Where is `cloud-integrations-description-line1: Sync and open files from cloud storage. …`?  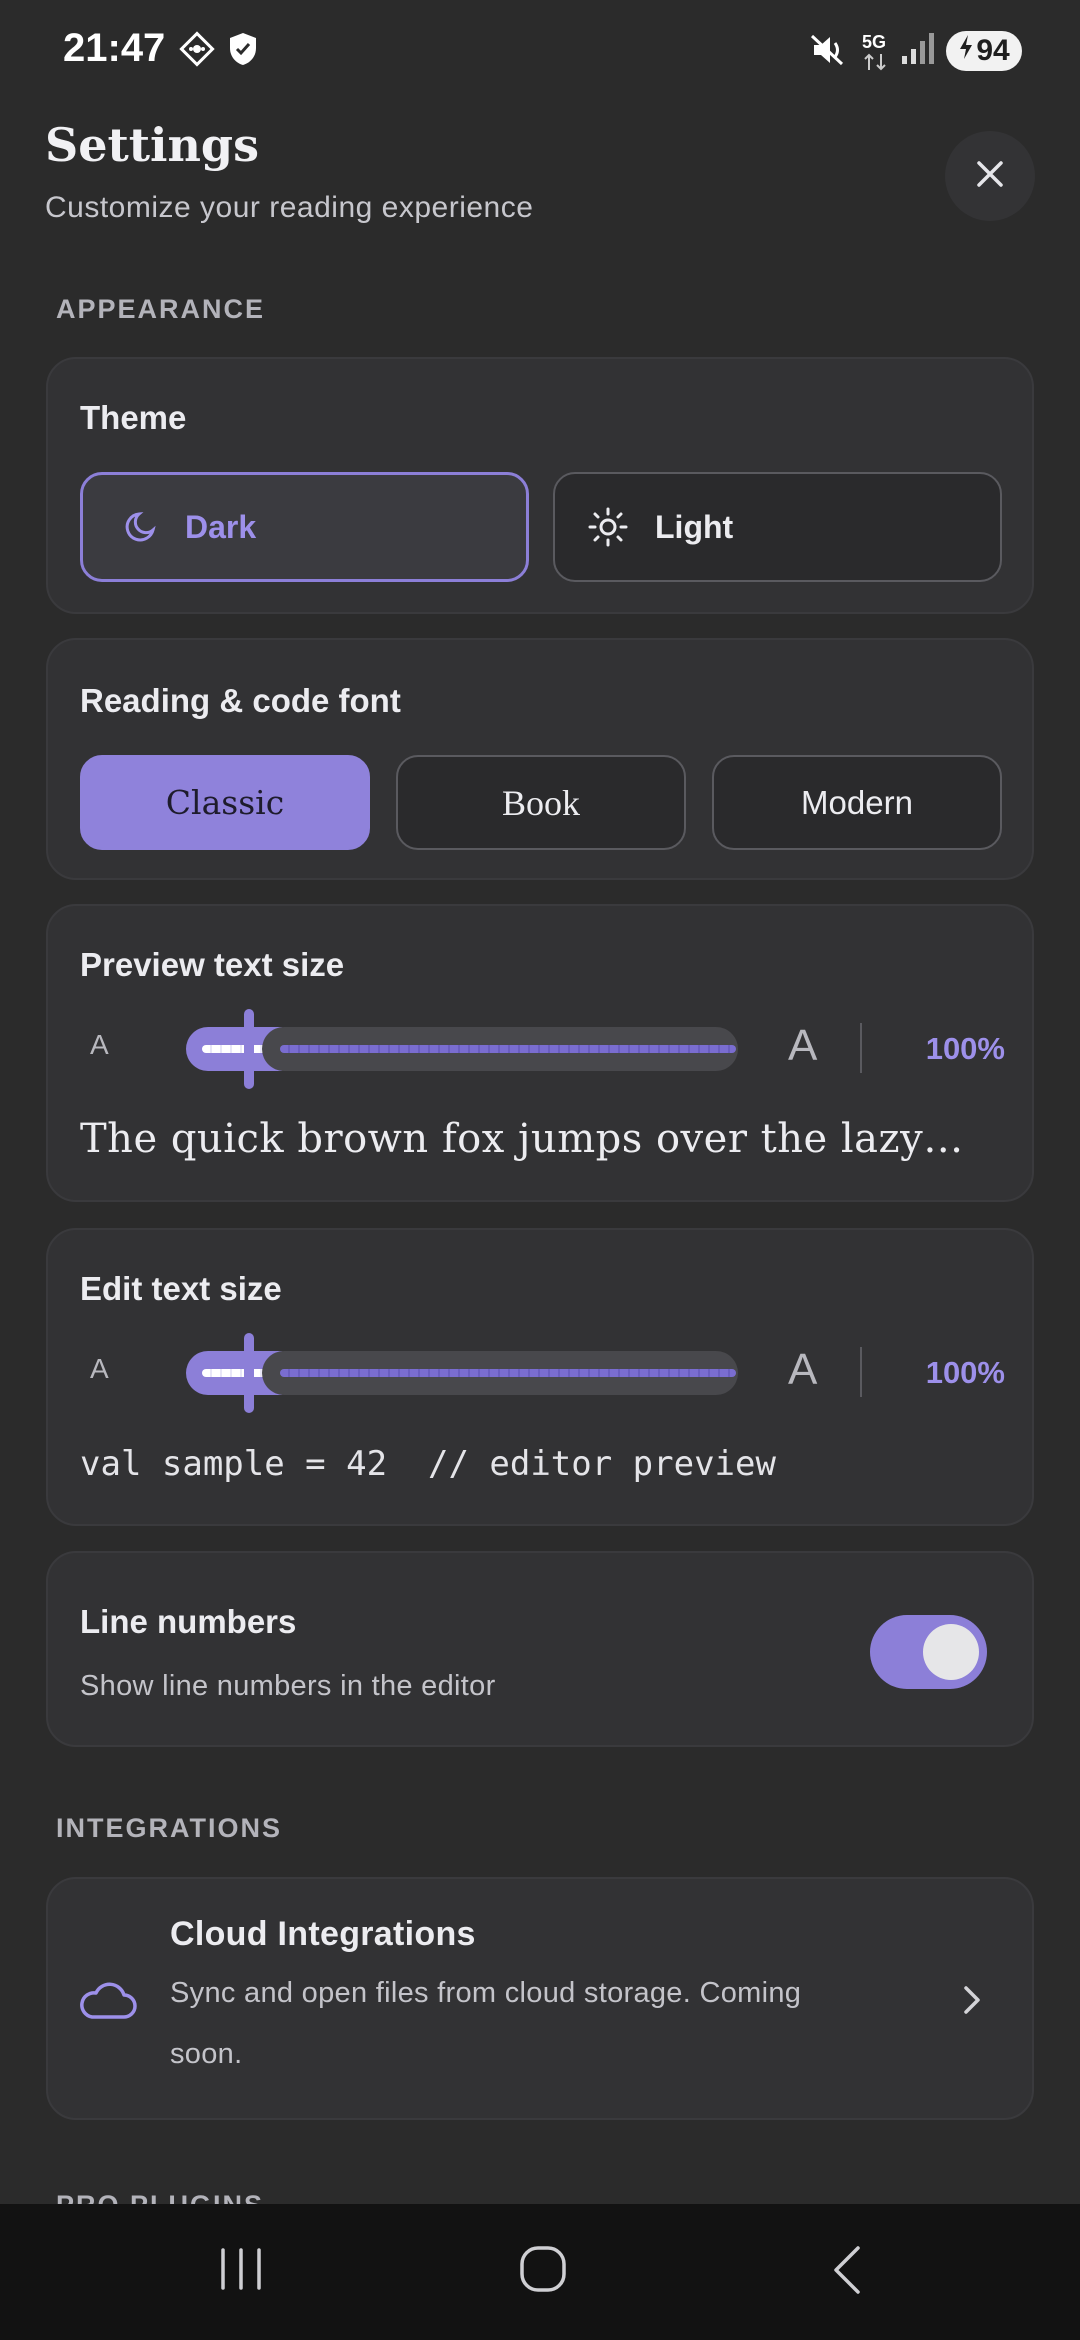 cloud-integrations-description-line1: Sync and open files from cloud storage. … is located at coordinates (486, 1993).